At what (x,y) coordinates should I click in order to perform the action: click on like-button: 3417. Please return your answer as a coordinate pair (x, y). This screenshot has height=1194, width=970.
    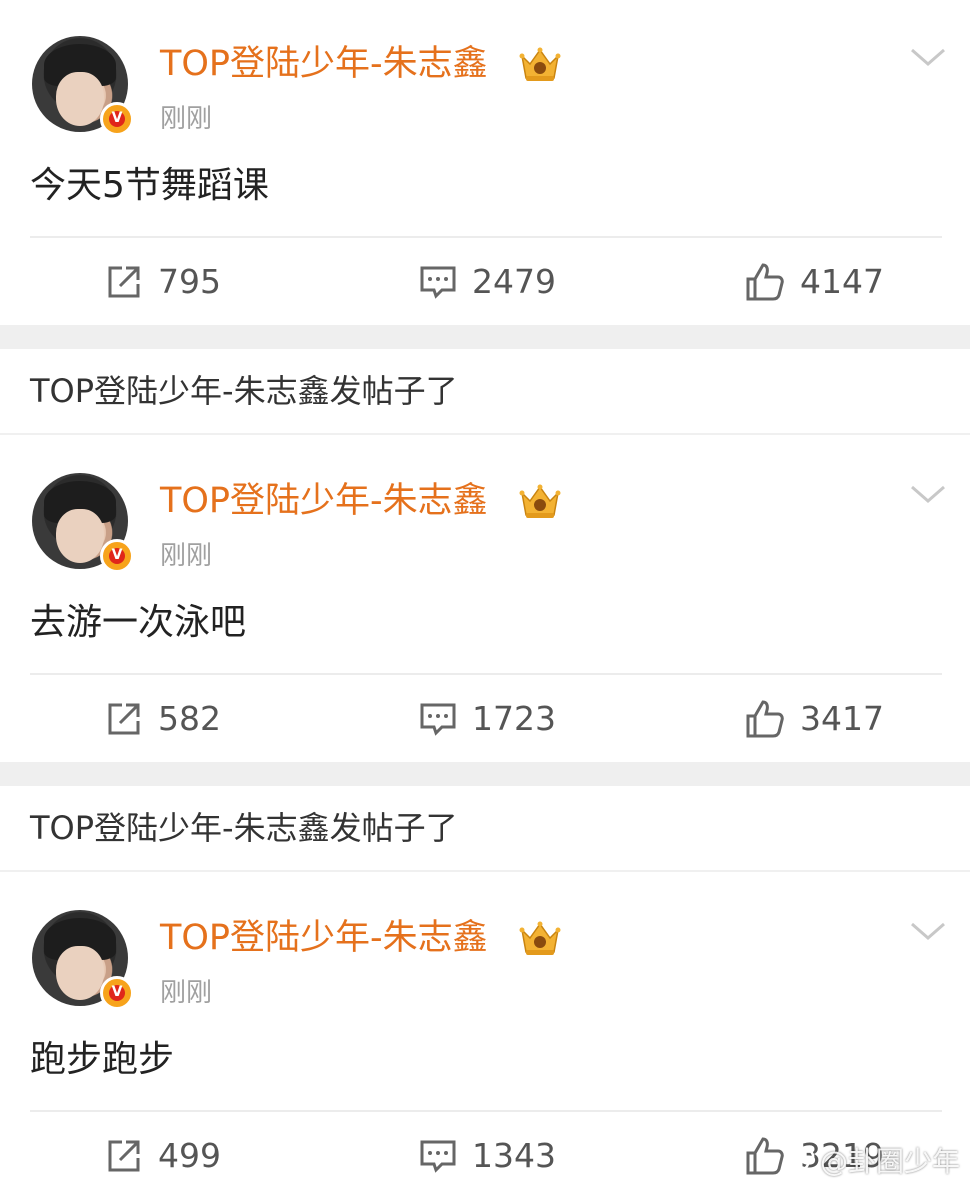
    Looking at the image, I should click on (814, 719).